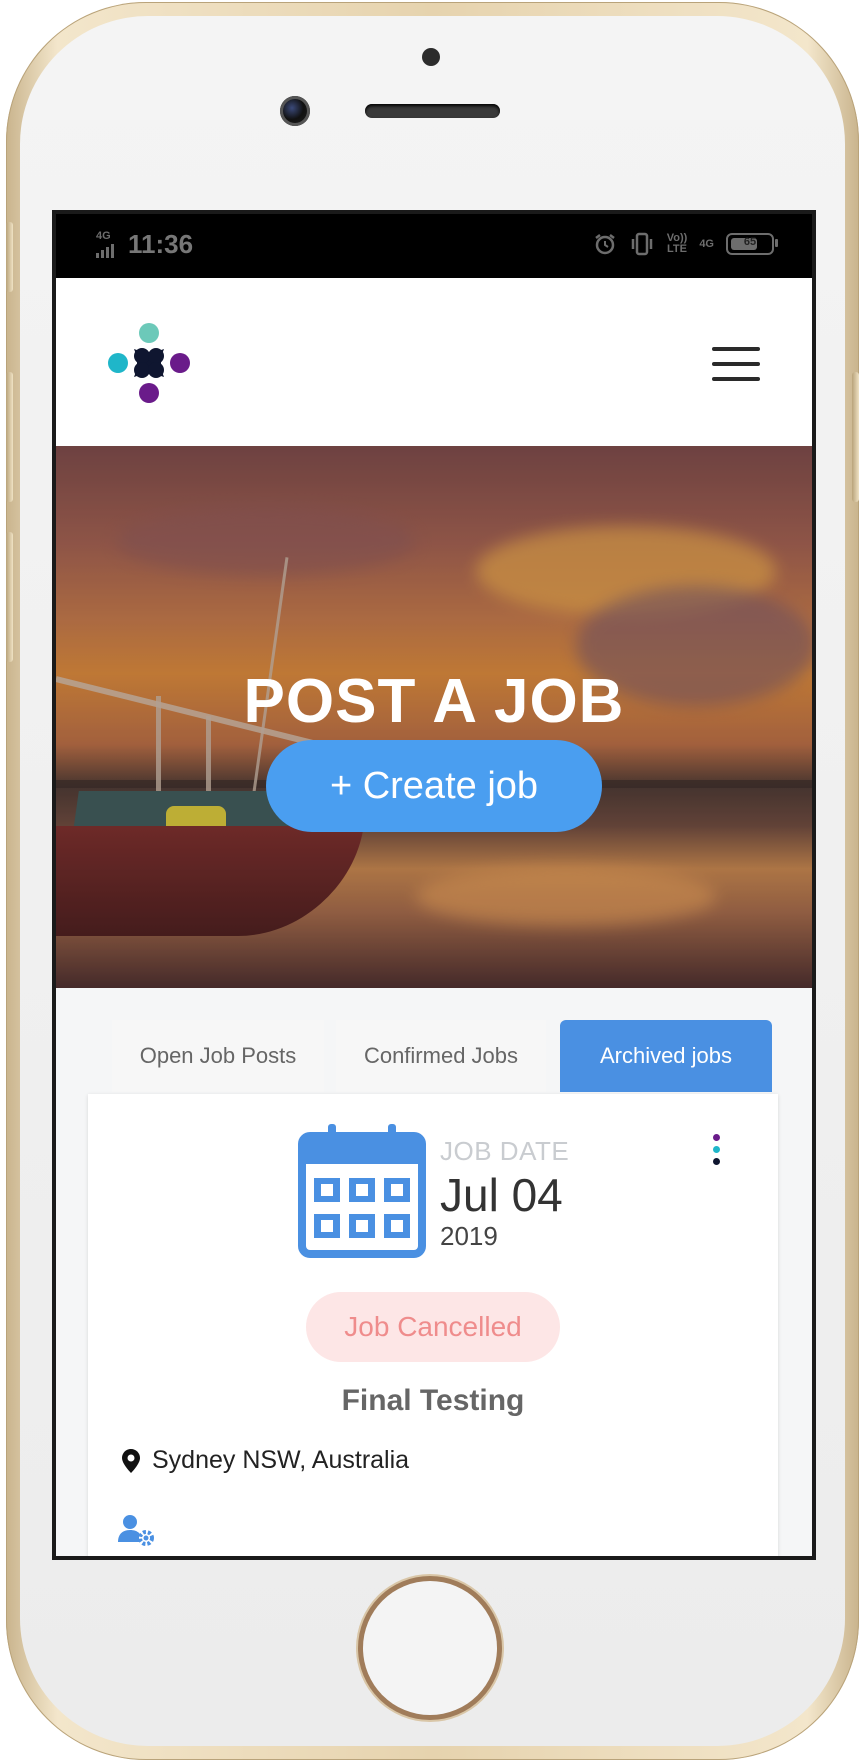 This screenshot has width=865, height=1763. What do you see at coordinates (855, 437) in the screenshot?
I see `power-button` at bounding box center [855, 437].